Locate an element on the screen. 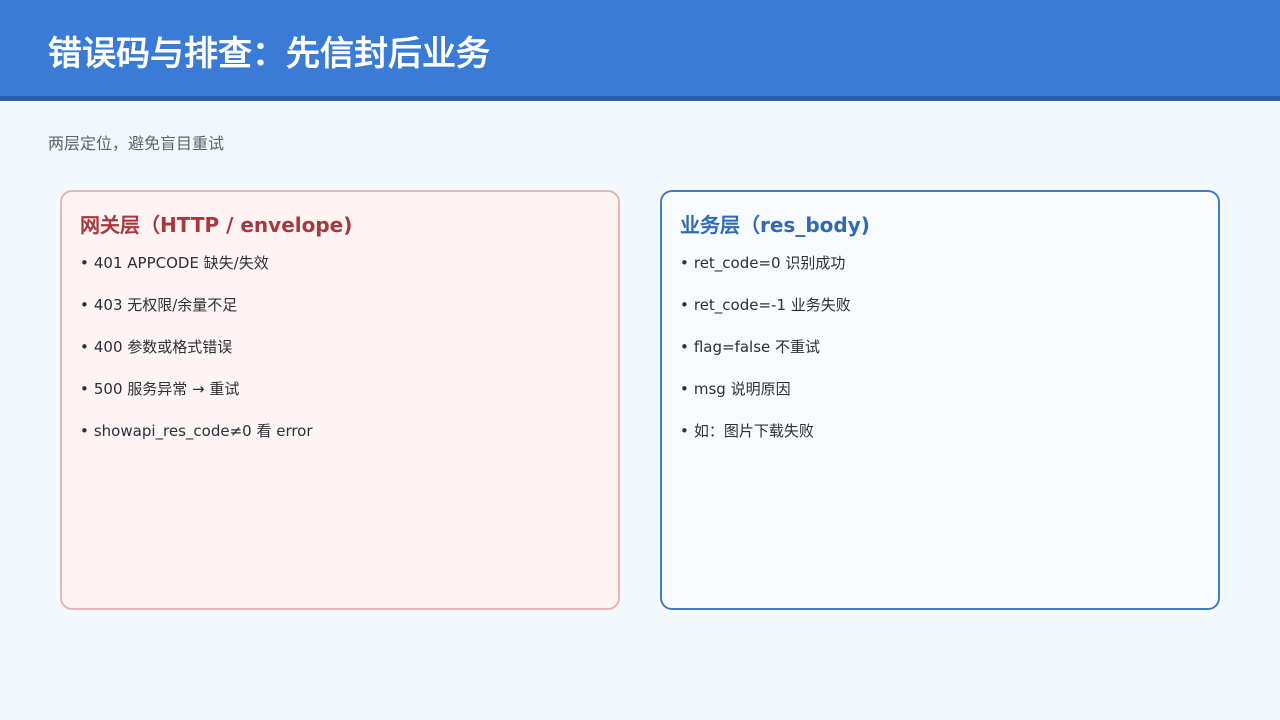 The image size is (1280, 720). list-item: • 401 APPCODE 缺失/失效 is located at coordinates (196, 263).